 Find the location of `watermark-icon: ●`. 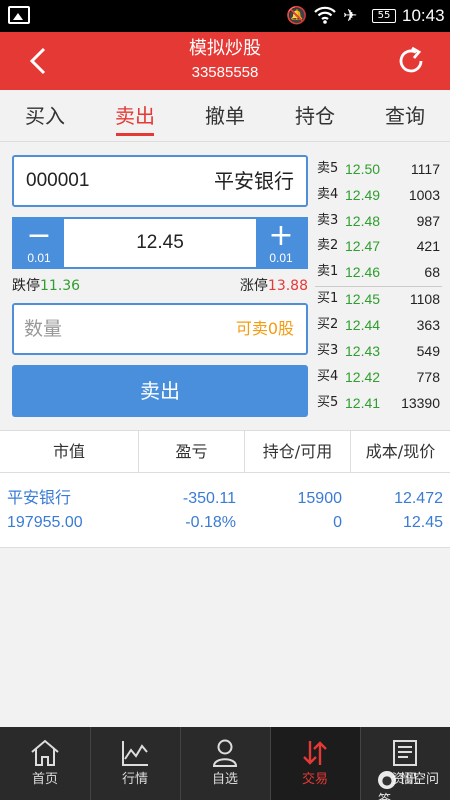

watermark-icon: ● is located at coordinates (387, 779).